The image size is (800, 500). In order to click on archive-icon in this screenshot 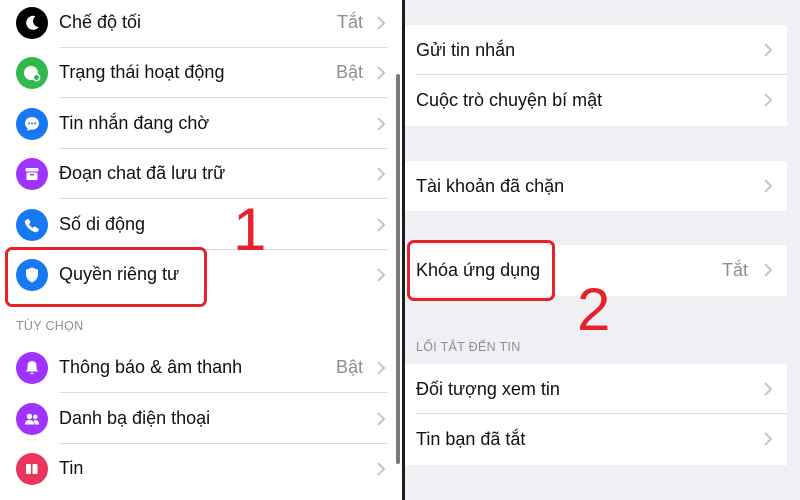, I will do `click(32, 174)`.